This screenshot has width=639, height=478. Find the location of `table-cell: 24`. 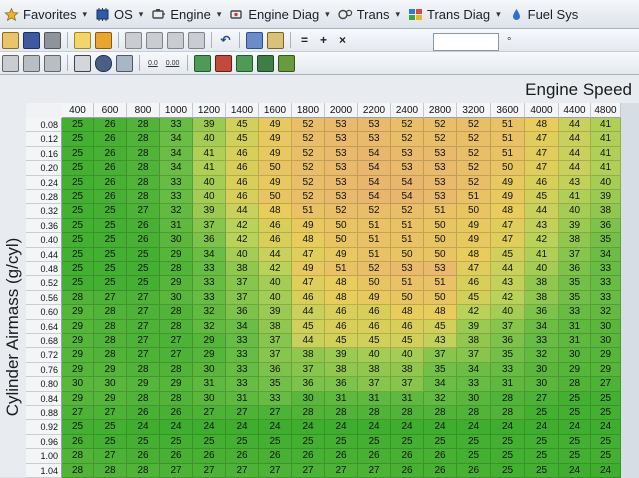

table-cell: 24 is located at coordinates (209, 427).